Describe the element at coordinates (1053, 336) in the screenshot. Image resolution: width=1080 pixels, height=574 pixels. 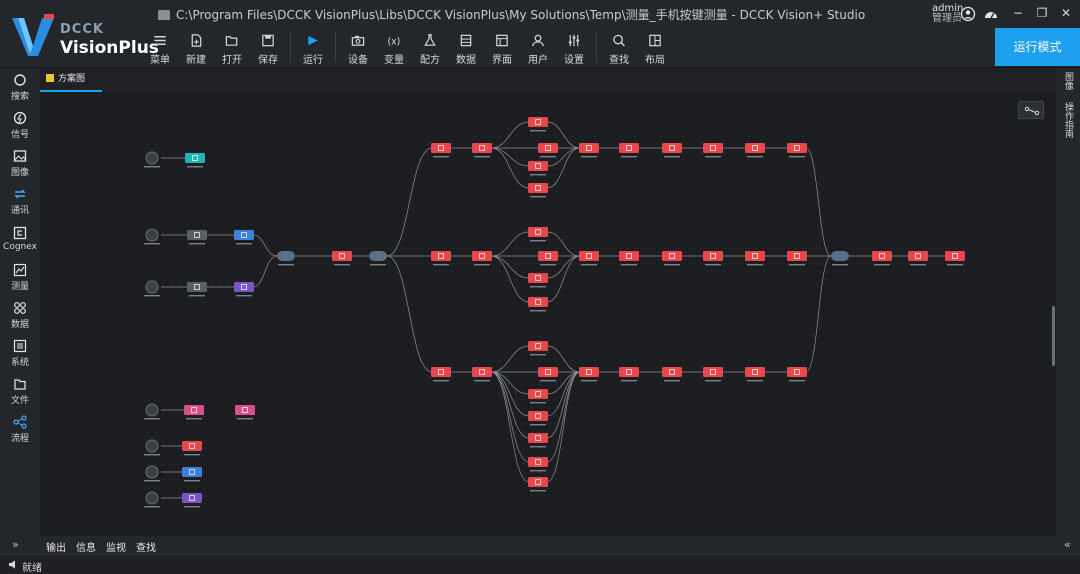
I see `vertical-scrollbar` at that location.